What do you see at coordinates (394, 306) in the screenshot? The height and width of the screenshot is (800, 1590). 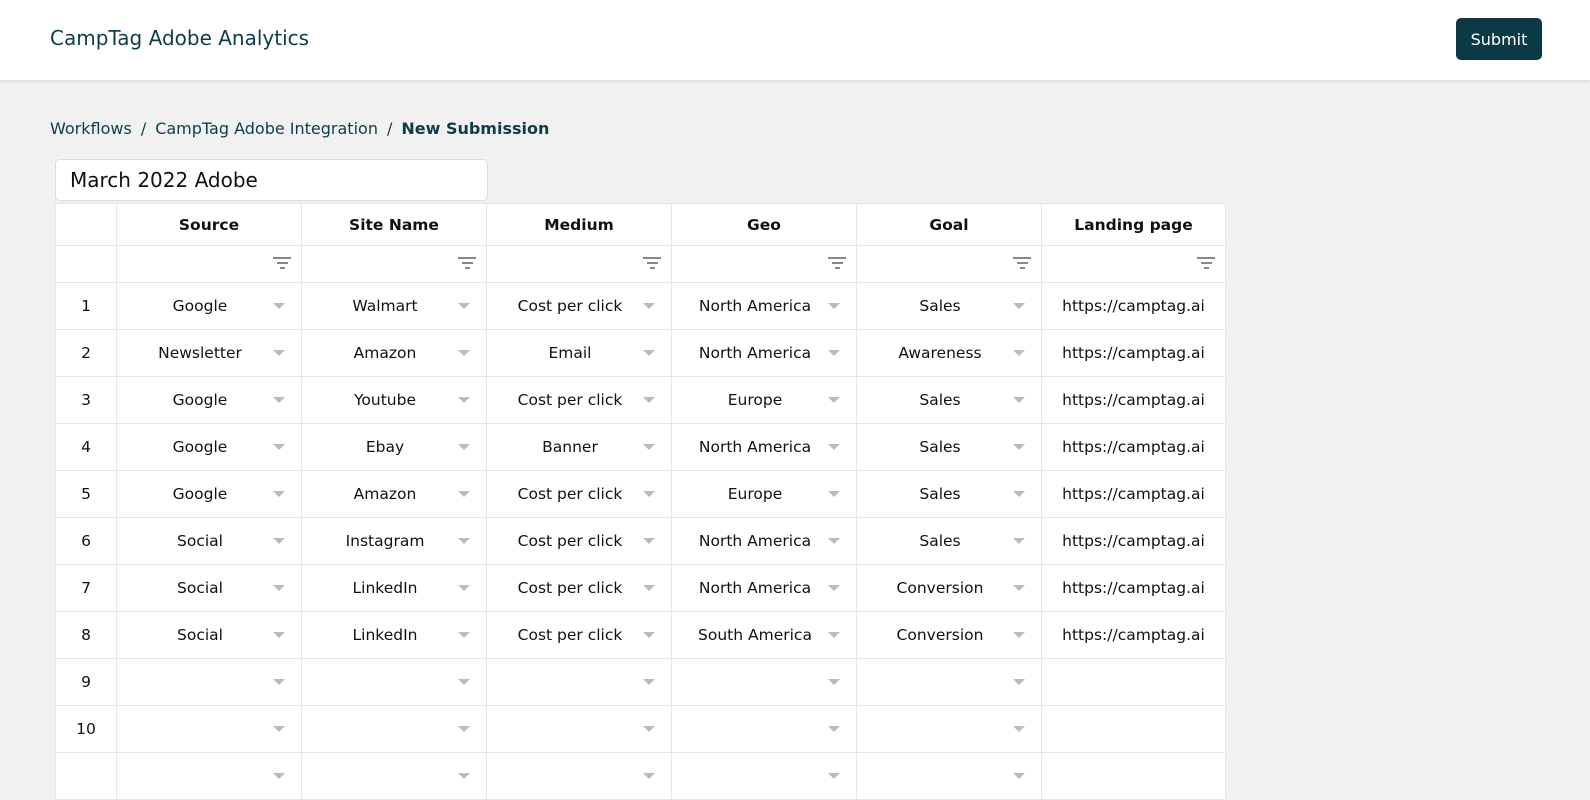 I see `dropdown-cell: Walmart` at bounding box center [394, 306].